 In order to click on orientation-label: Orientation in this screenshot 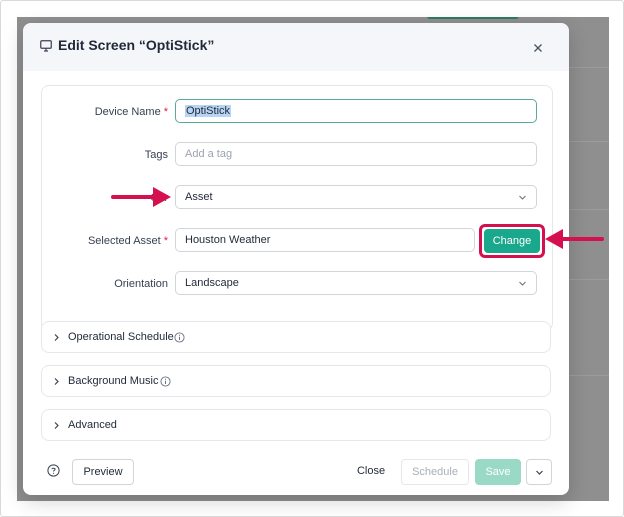, I will do `click(141, 284)`.